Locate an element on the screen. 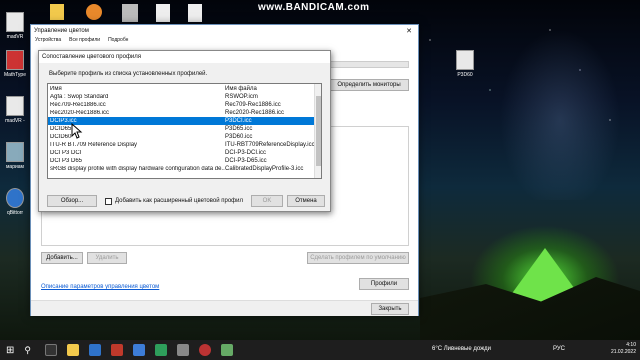 The height and width of the screenshot is (360, 640). close-button: Закрыть is located at coordinates (390, 309).